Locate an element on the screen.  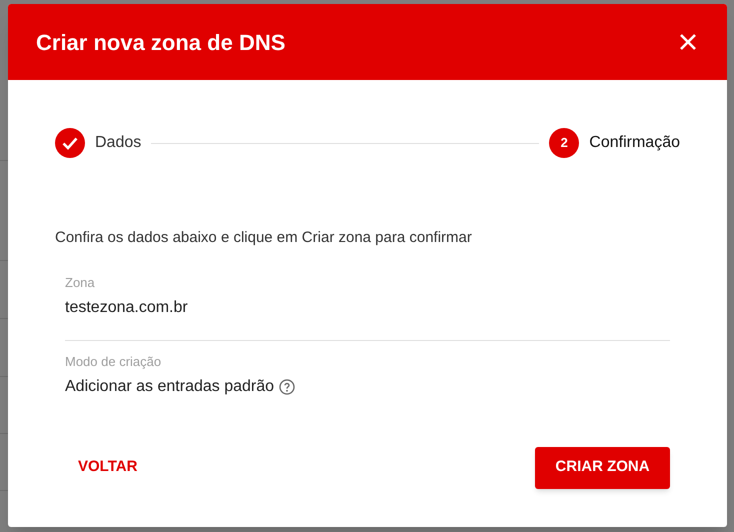
step-label: Confirmação is located at coordinates (634, 143).